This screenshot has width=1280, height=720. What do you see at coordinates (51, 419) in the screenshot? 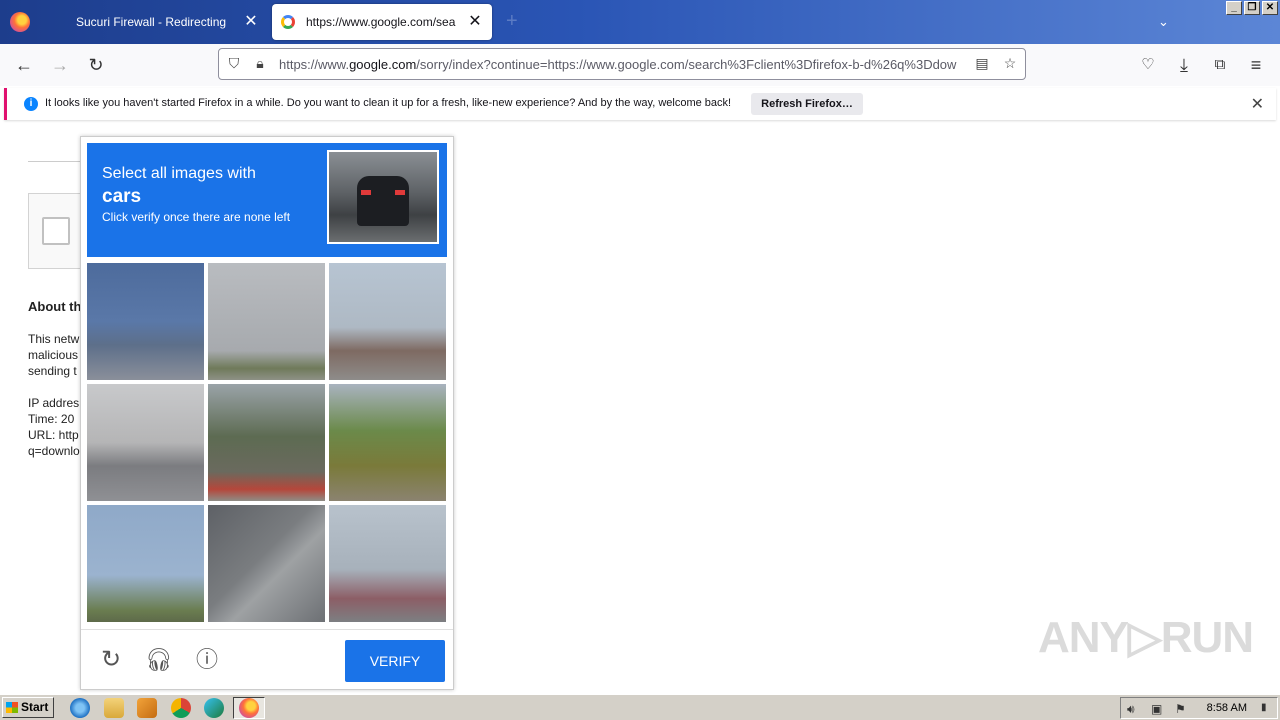
I see `page-text-line: Time: 20` at bounding box center [51, 419].